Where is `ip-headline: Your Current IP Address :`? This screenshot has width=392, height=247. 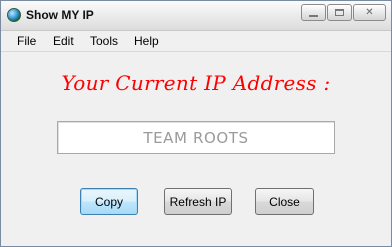
ip-headline: Your Current IP Address : is located at coordinates (196, 83).